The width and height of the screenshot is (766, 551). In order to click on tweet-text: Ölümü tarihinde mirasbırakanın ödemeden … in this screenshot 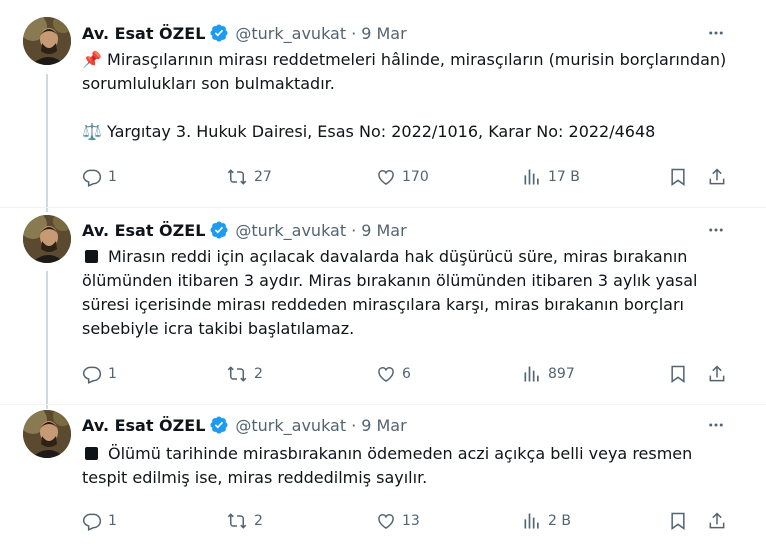, I will do `click(407, 466)`.